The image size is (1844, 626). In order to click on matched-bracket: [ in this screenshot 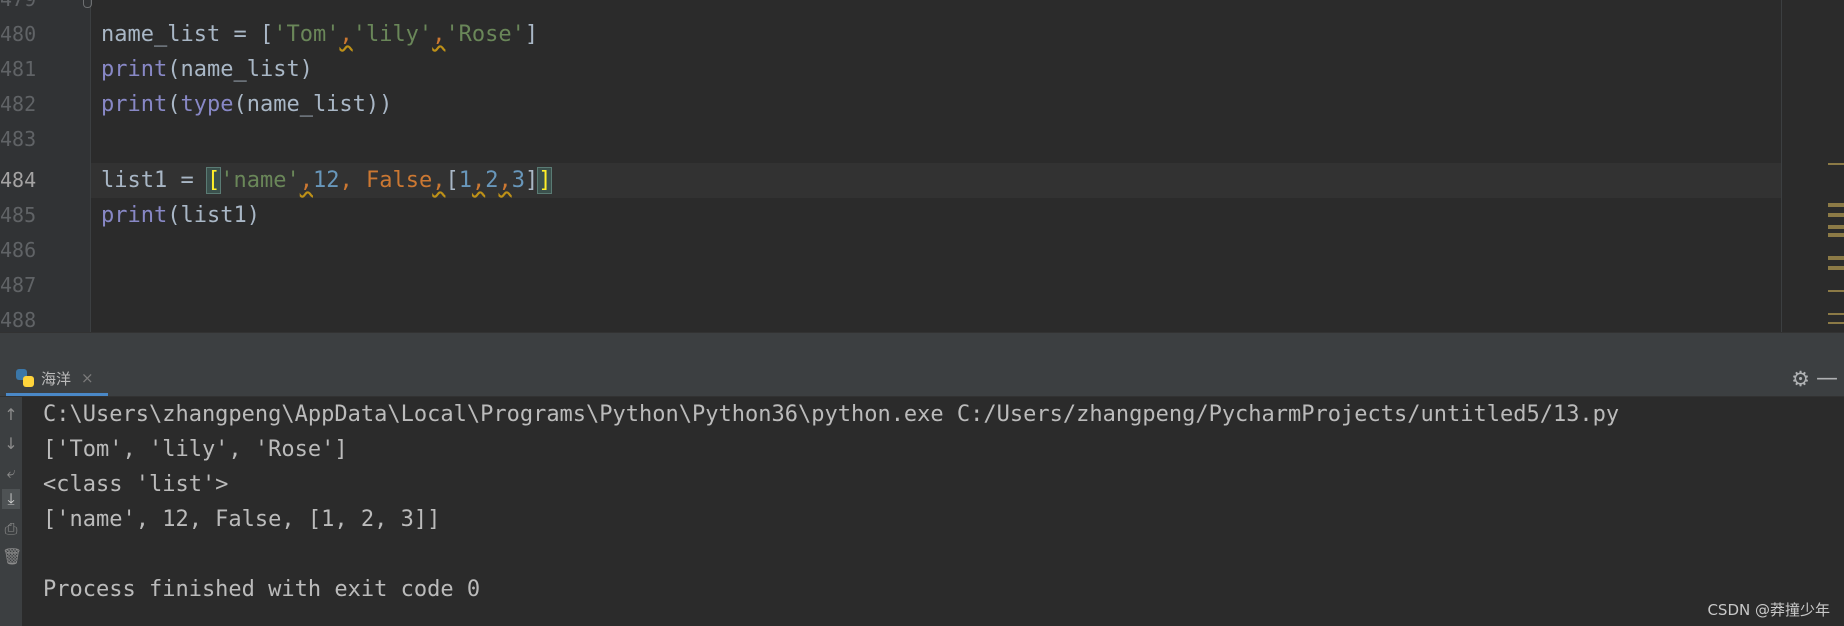, I will do `click(213, 180)`.